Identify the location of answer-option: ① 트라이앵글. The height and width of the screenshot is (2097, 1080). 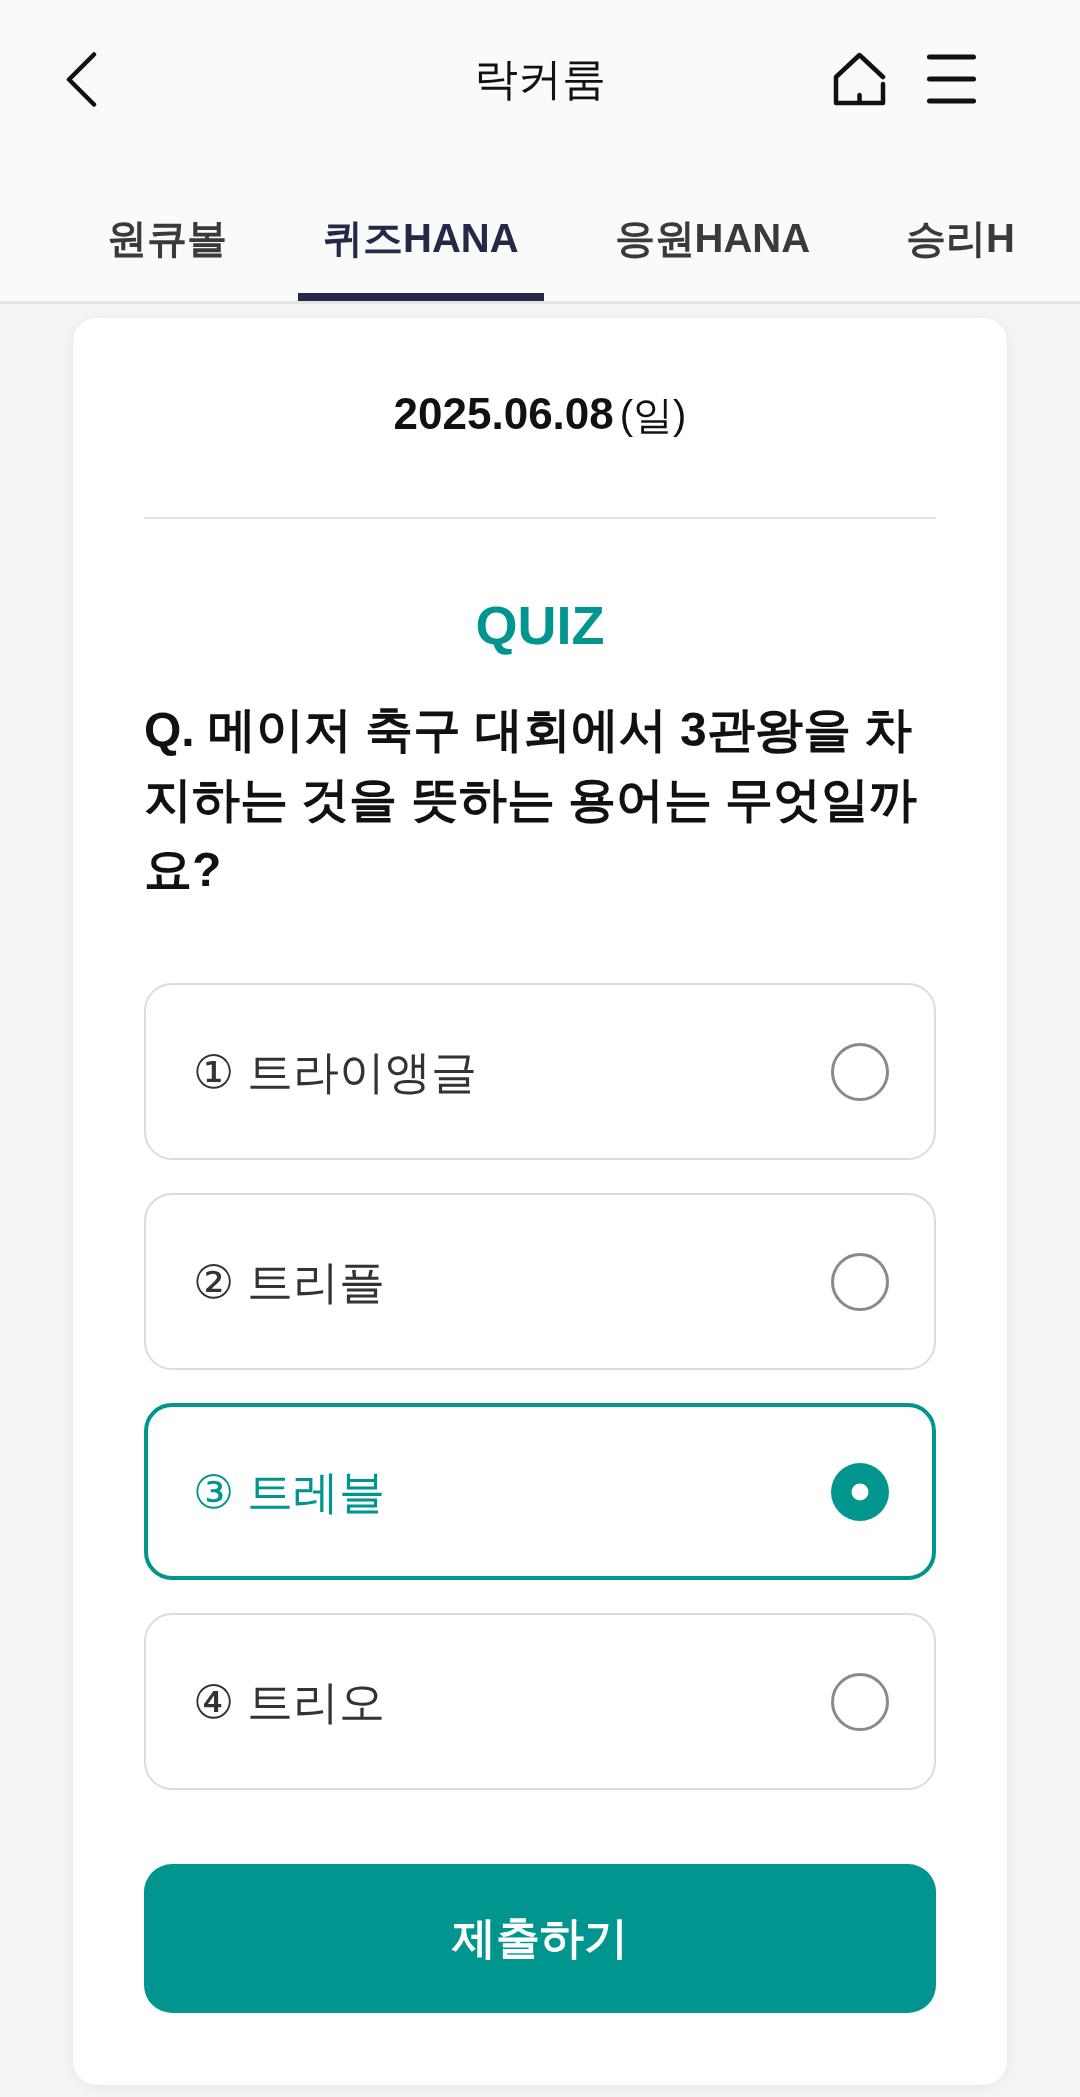
(540, 1071).